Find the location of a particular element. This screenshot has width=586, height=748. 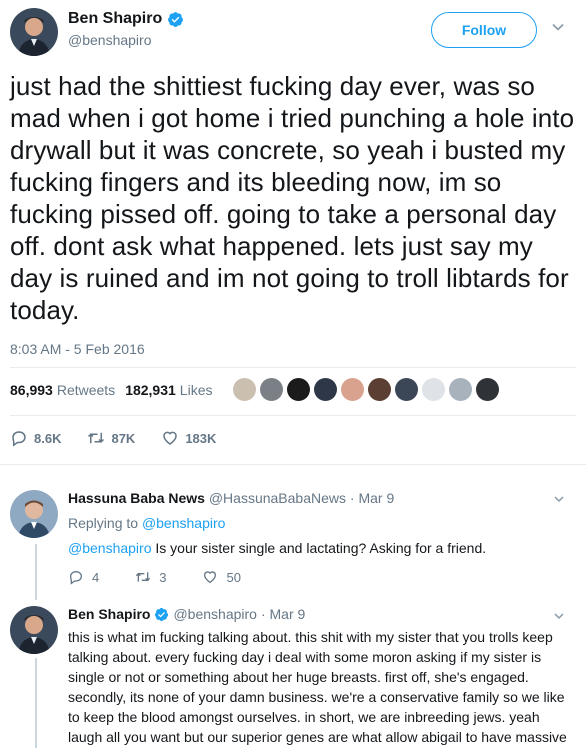

reply-button: 4 is located at coordinates (83, 577).